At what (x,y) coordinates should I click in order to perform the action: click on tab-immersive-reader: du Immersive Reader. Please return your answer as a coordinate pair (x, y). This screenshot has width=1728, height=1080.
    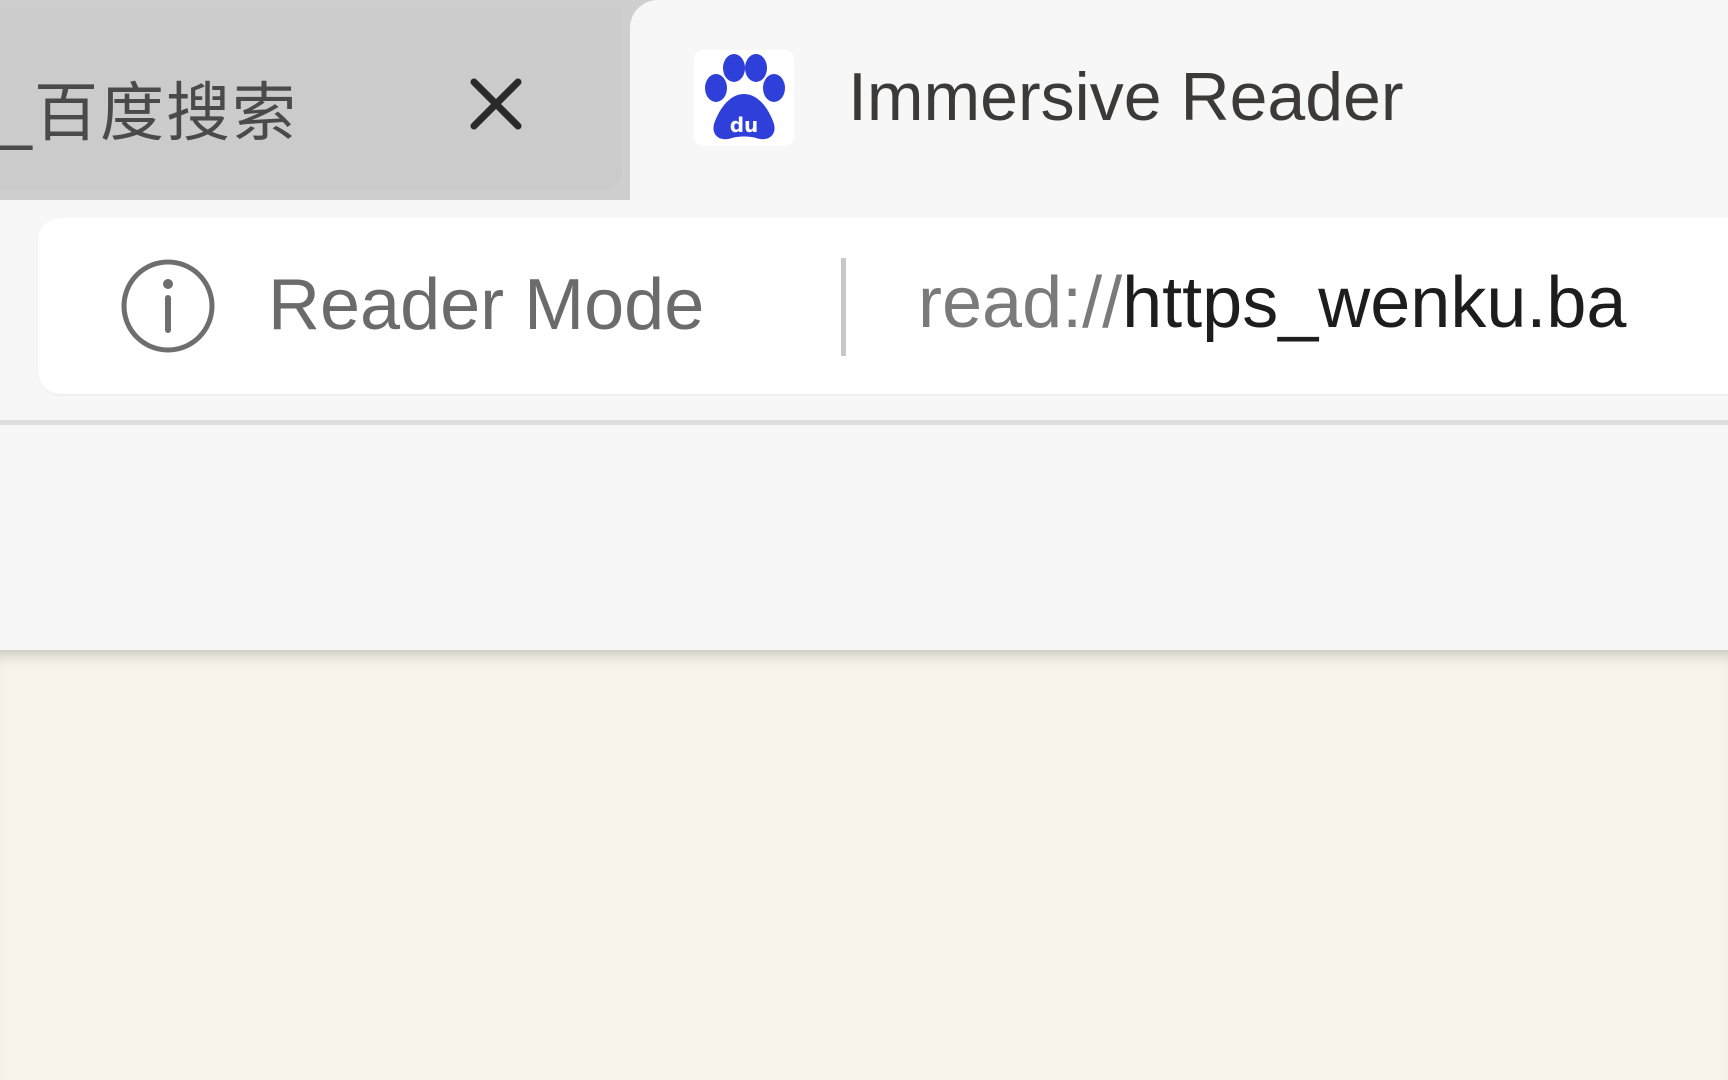
    Looking at the image, I should click on (1179, 107).